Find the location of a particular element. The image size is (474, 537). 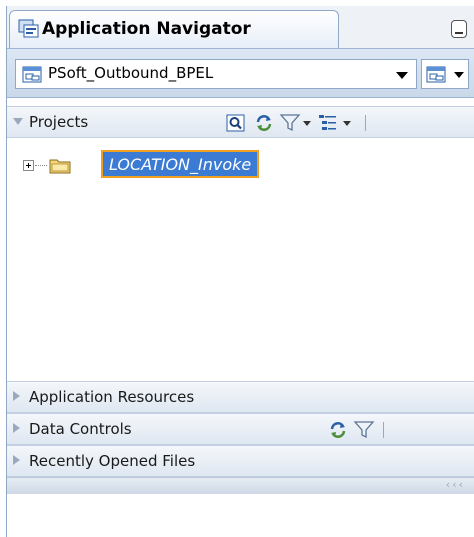

tree-options-icon is located at coordinates (328, 123).